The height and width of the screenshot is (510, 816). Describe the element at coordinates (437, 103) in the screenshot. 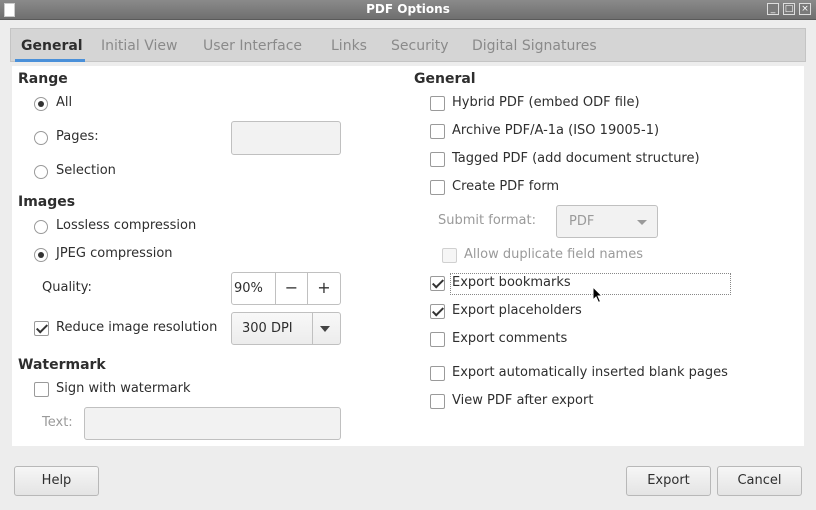

I see `hybrid-pdf-checkbox` at that location.